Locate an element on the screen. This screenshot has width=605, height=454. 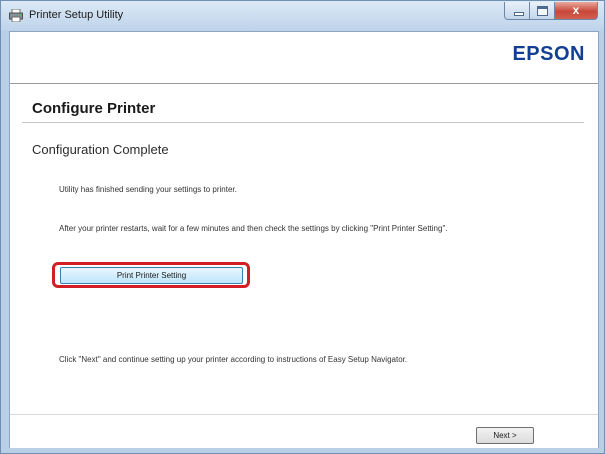
print-printer-setting-button: Print Printer Setting is located at coordinates (151, 275).